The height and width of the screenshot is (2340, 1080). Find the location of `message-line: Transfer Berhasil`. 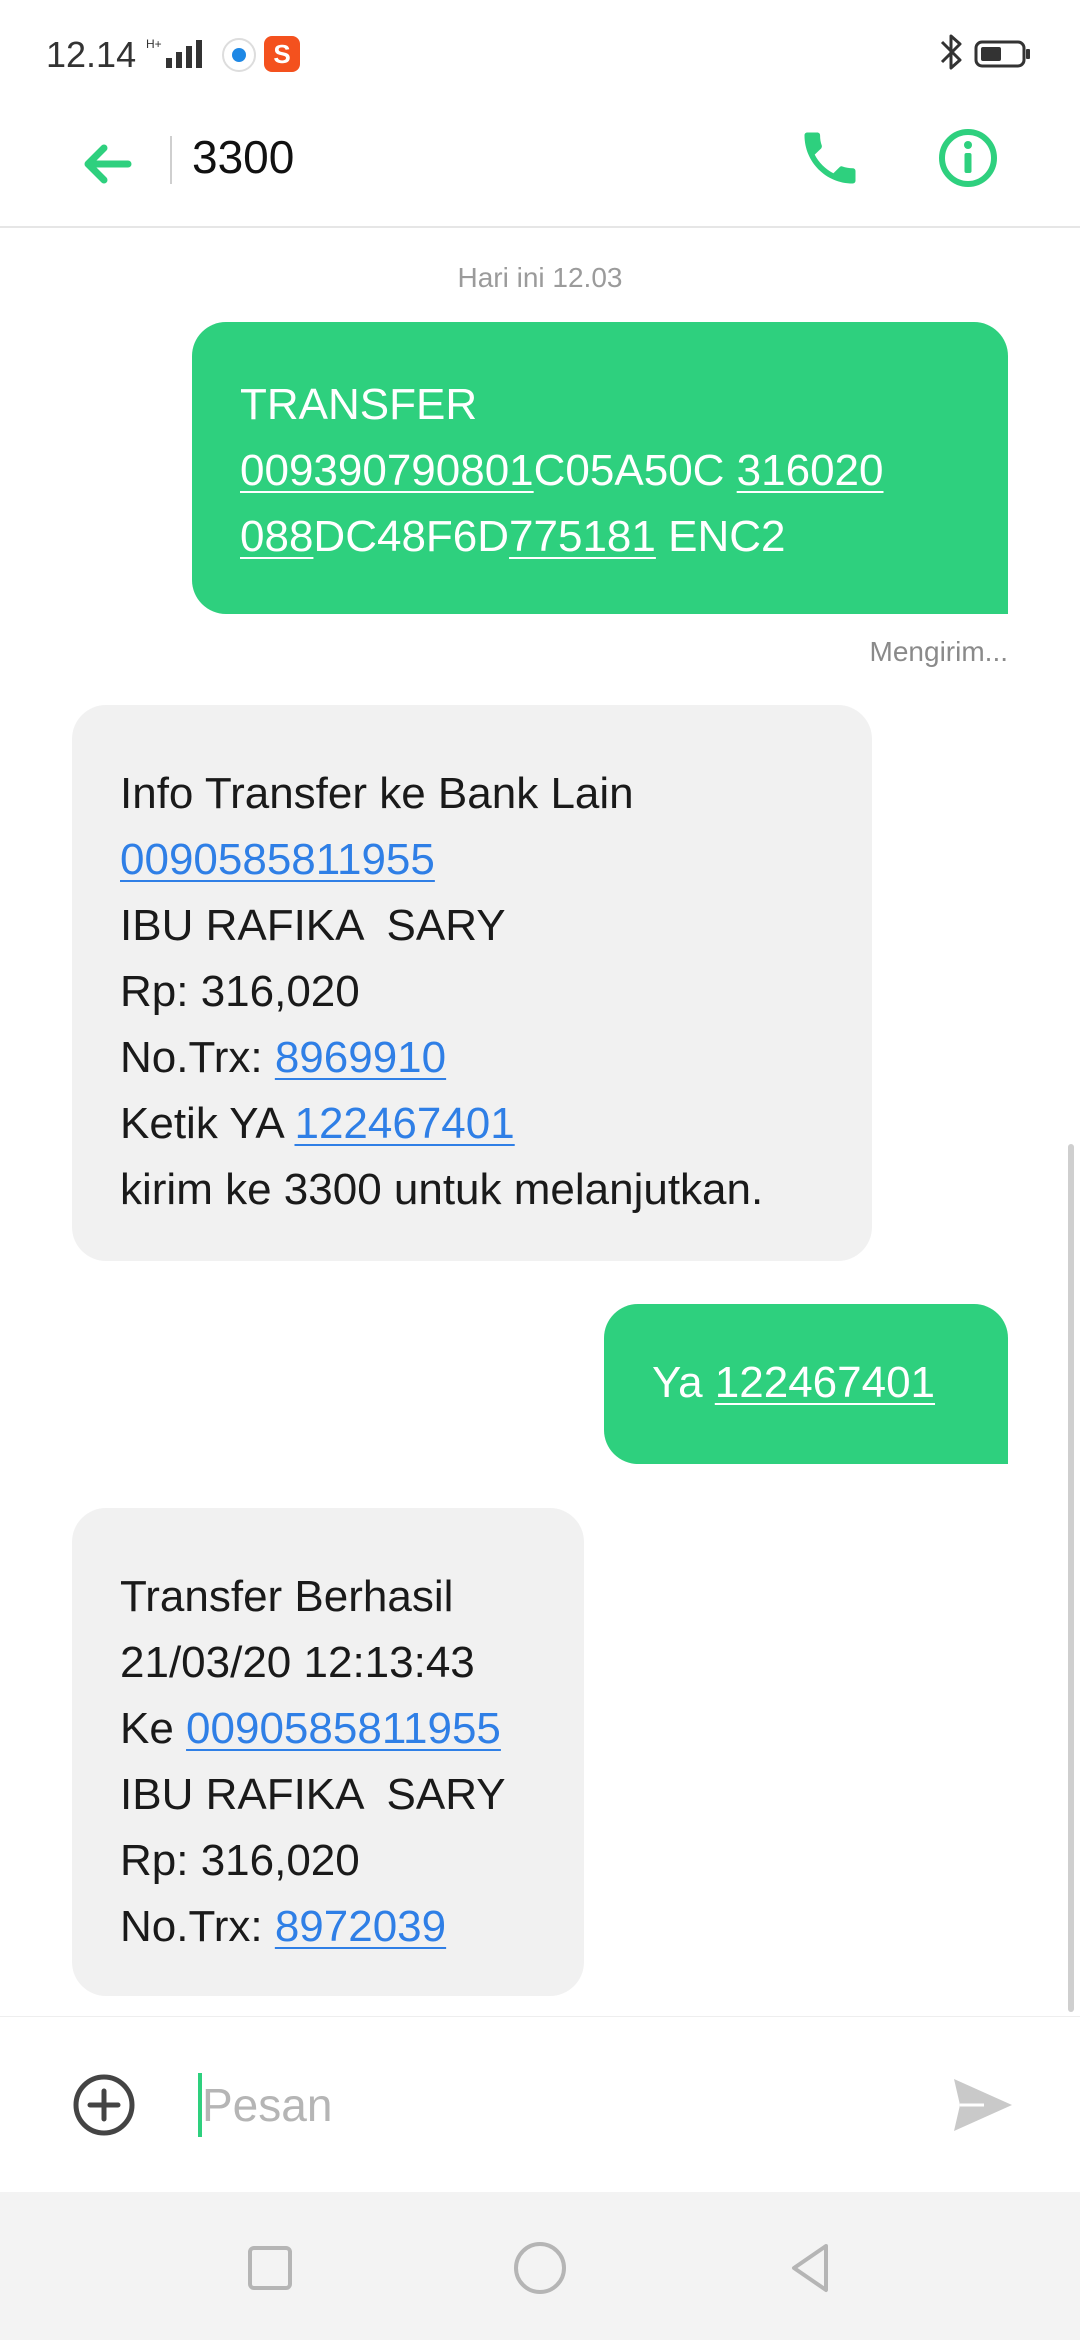

message-line: Transfer Berhasil is located at coordinates (328, 1597).